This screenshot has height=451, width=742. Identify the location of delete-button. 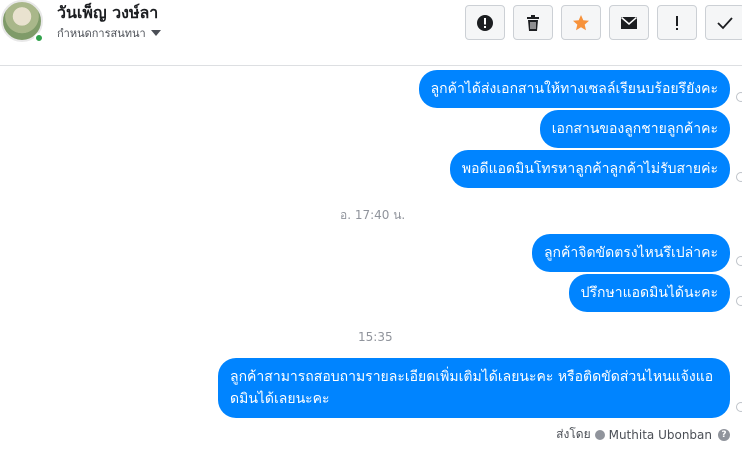
(533, 22).